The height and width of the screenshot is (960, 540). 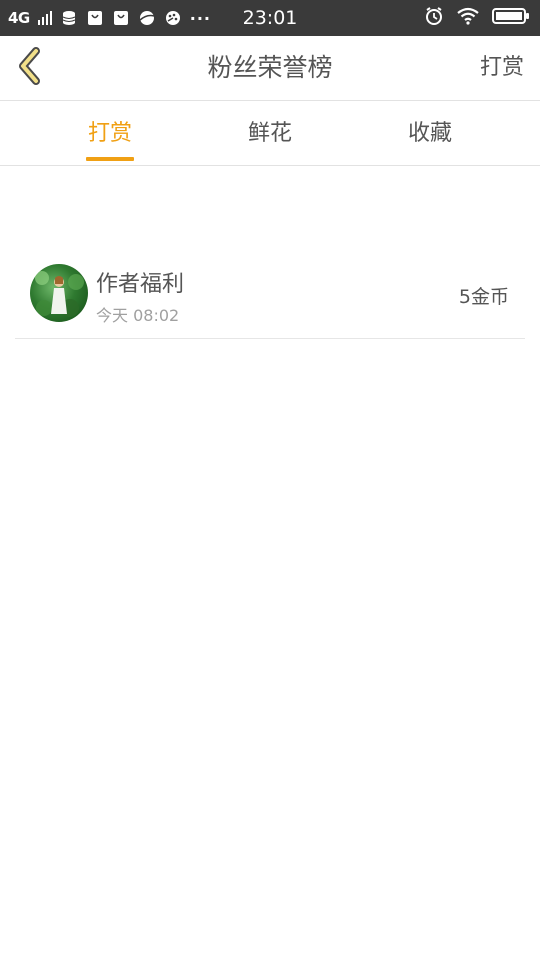 What do you see at coordinates (430, 133) in the screenshot?
I see `tab-favorites: 收藏` at bounding box center [430, 133].